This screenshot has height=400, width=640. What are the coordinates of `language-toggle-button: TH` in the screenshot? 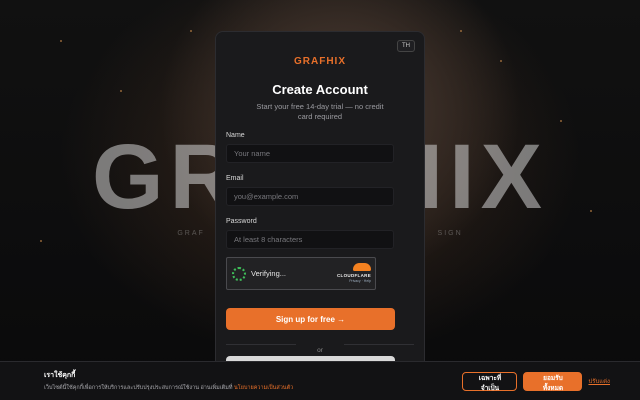 It's located at (406, 46).